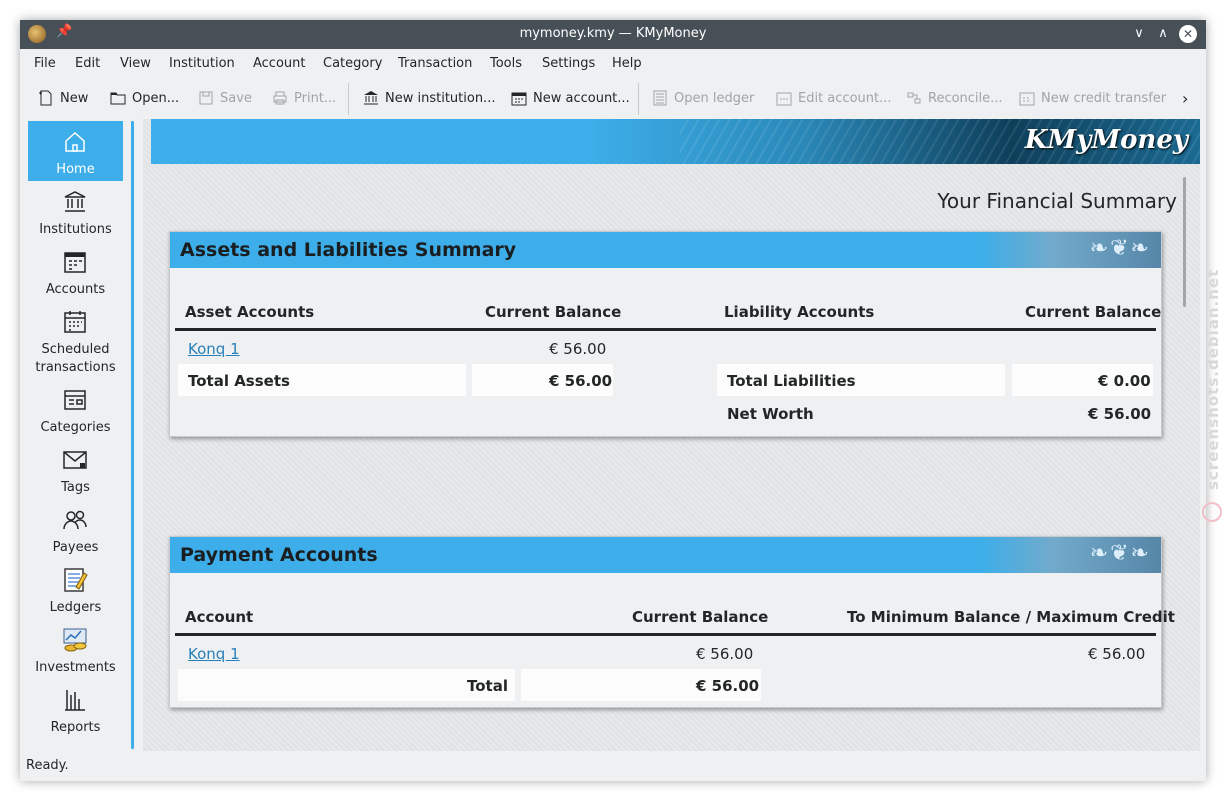 The height and width of the screenshot is (801, 1226). Describe the element at coordinates (487, 686) in the screenshot. I see `payment-total-label: Total` at that location.